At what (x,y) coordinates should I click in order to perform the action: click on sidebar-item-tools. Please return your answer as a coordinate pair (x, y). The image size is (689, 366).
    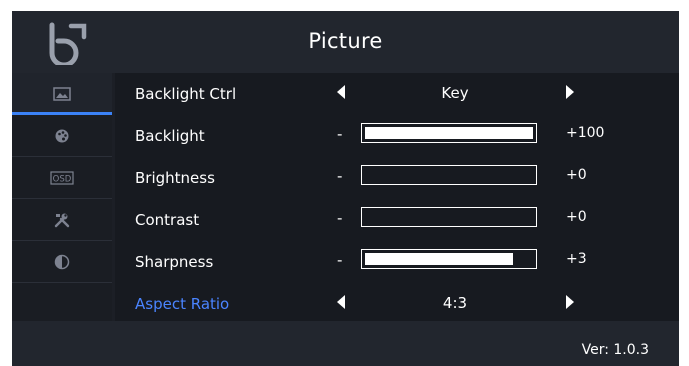
    Looking at the image, I should click on (62, 220).